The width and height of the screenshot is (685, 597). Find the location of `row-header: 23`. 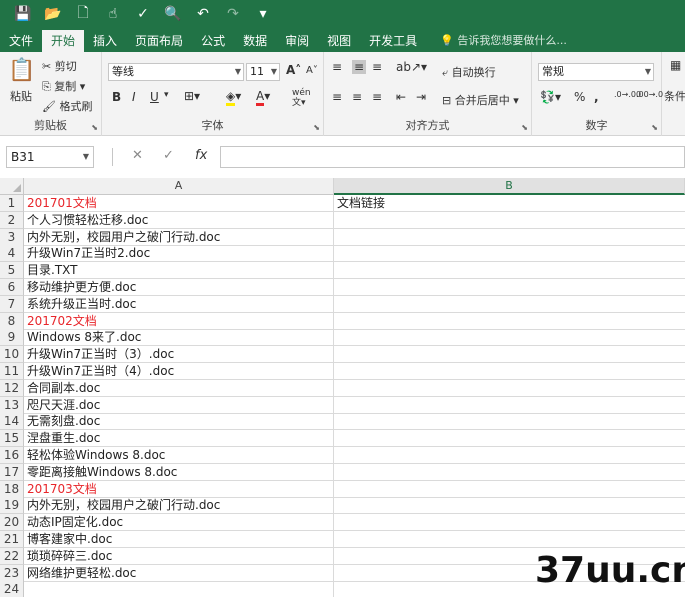

row-header: 23 is located at coordinates (12, 573).